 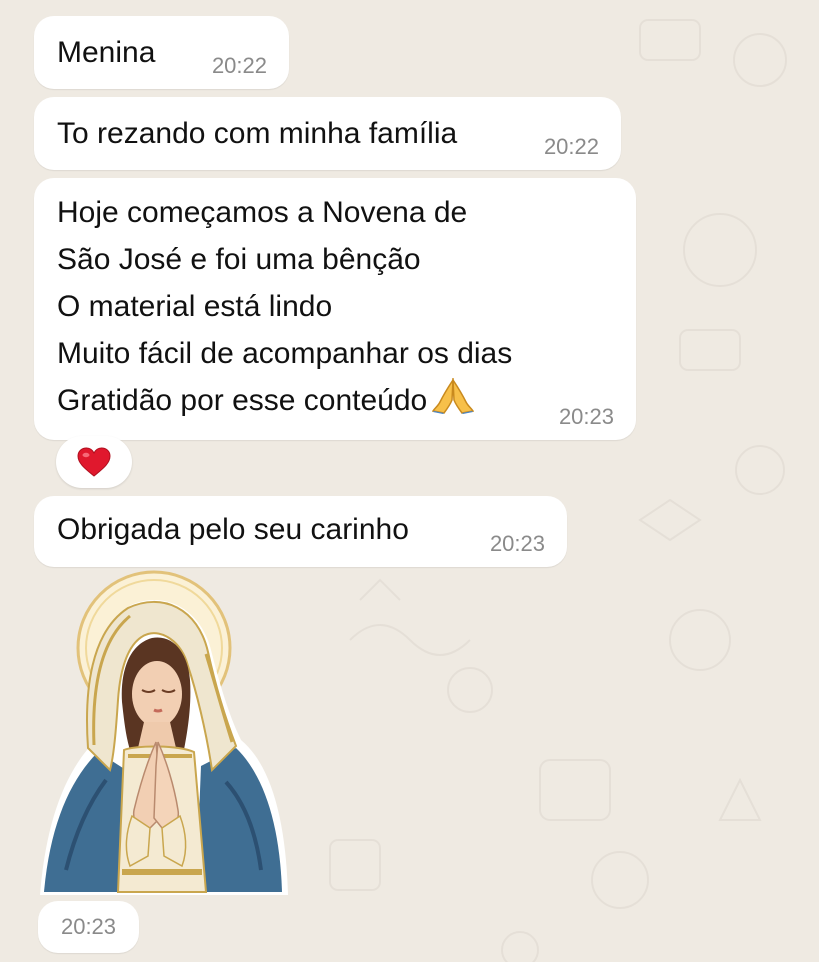 What do you see at coordinates (88, 927) in the screenshot?
I see `sticker-timestamp: 20:23` at bounding box center [88, 927].